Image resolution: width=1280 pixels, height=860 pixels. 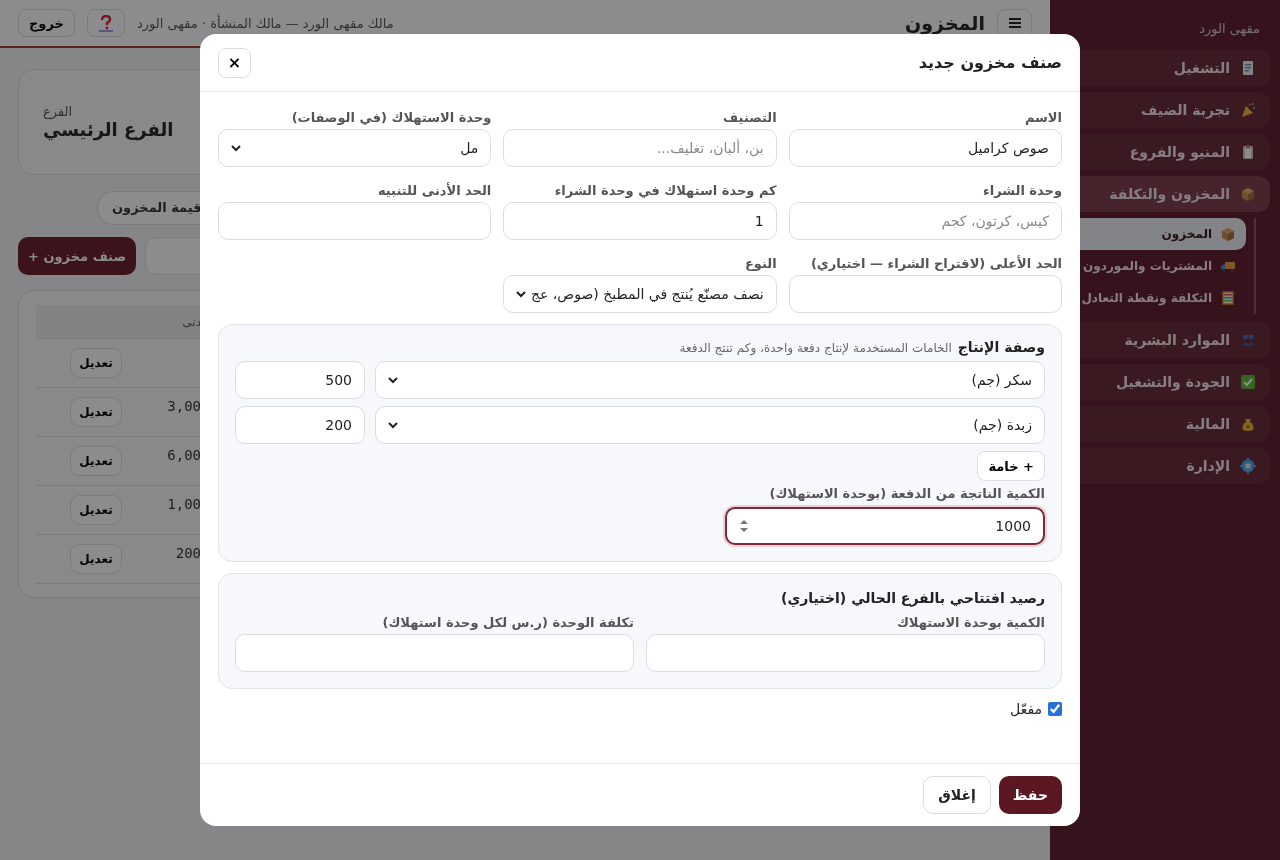 What do you see at coordinates (434, 190) in the screenshot?
I see `field-label: الحد الأدنى للتنبيه` at bounding box center [434, 190].